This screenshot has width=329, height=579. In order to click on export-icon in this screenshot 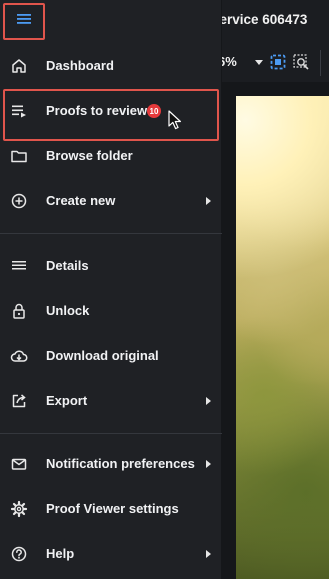, I will do `click(19, 401)`.